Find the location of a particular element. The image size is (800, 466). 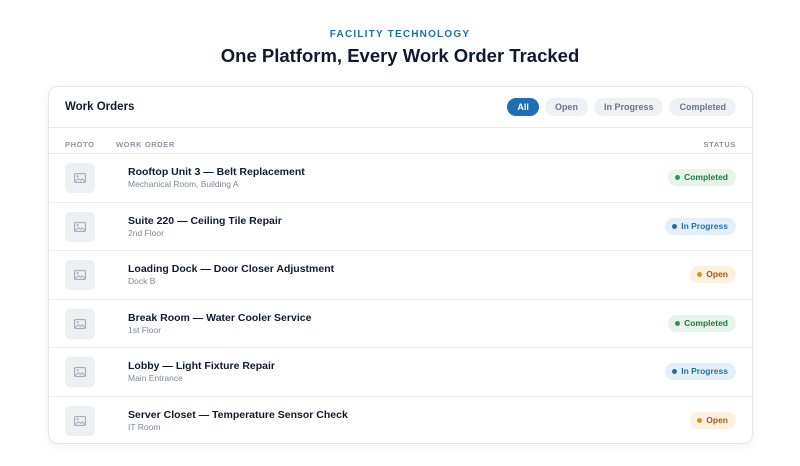

work-order-title: Server Closet — Temperature Sensor Check is located at coordinates (238, 415).